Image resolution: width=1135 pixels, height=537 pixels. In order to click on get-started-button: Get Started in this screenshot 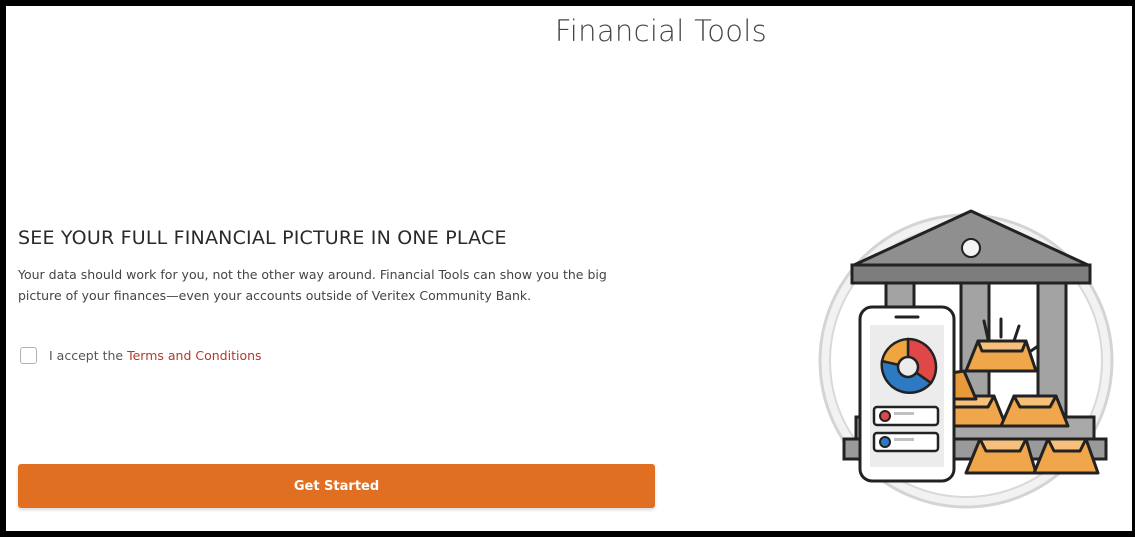, I will do `click(336, 486)`.